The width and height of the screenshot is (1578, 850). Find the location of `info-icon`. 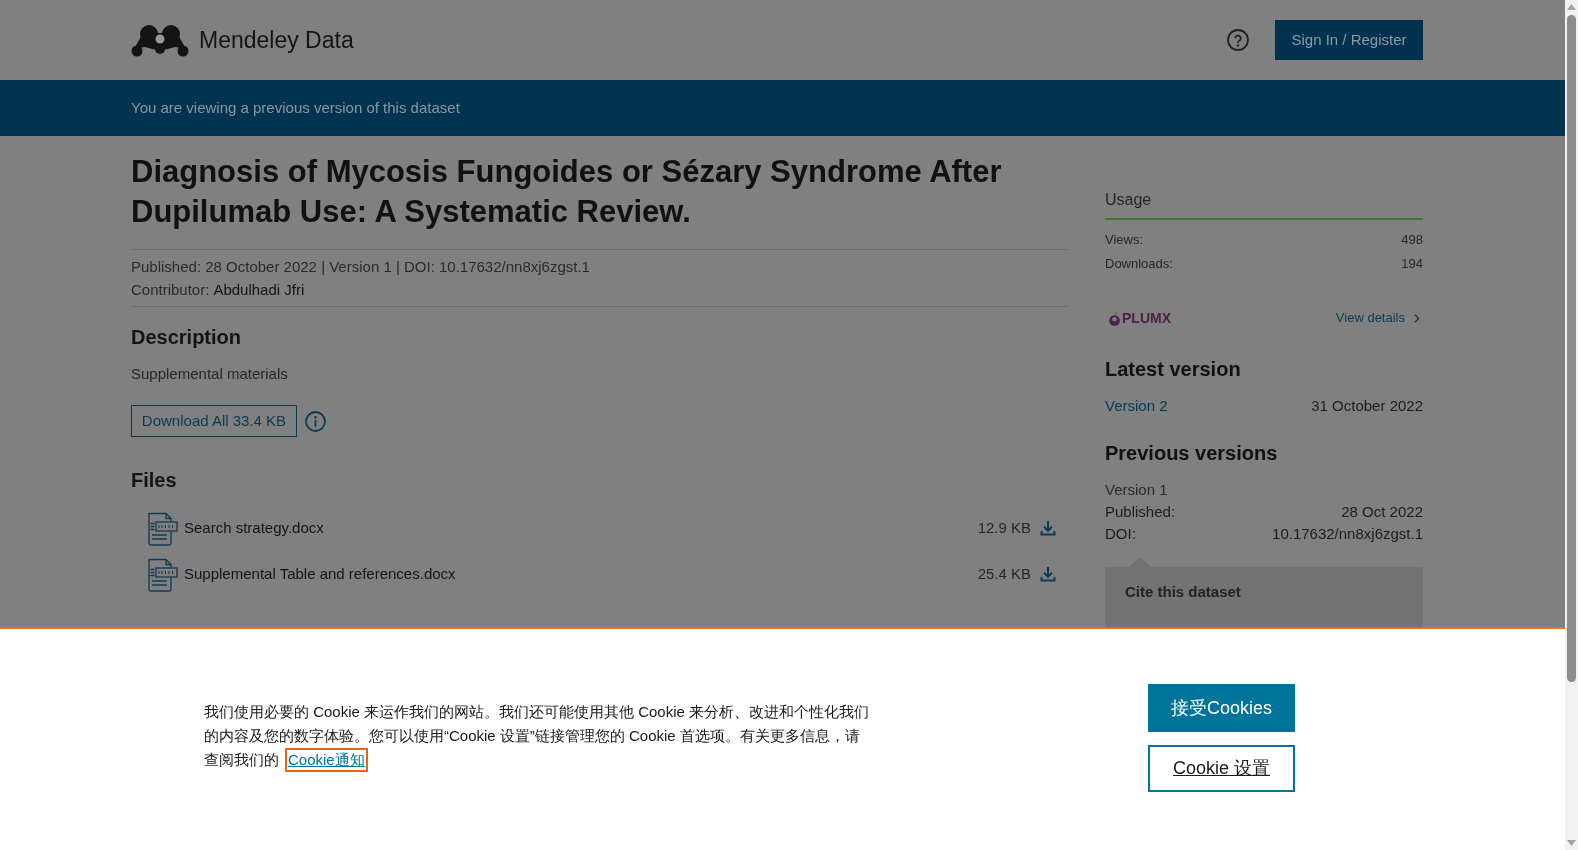

info-icon is located at coordinates (315, 421).